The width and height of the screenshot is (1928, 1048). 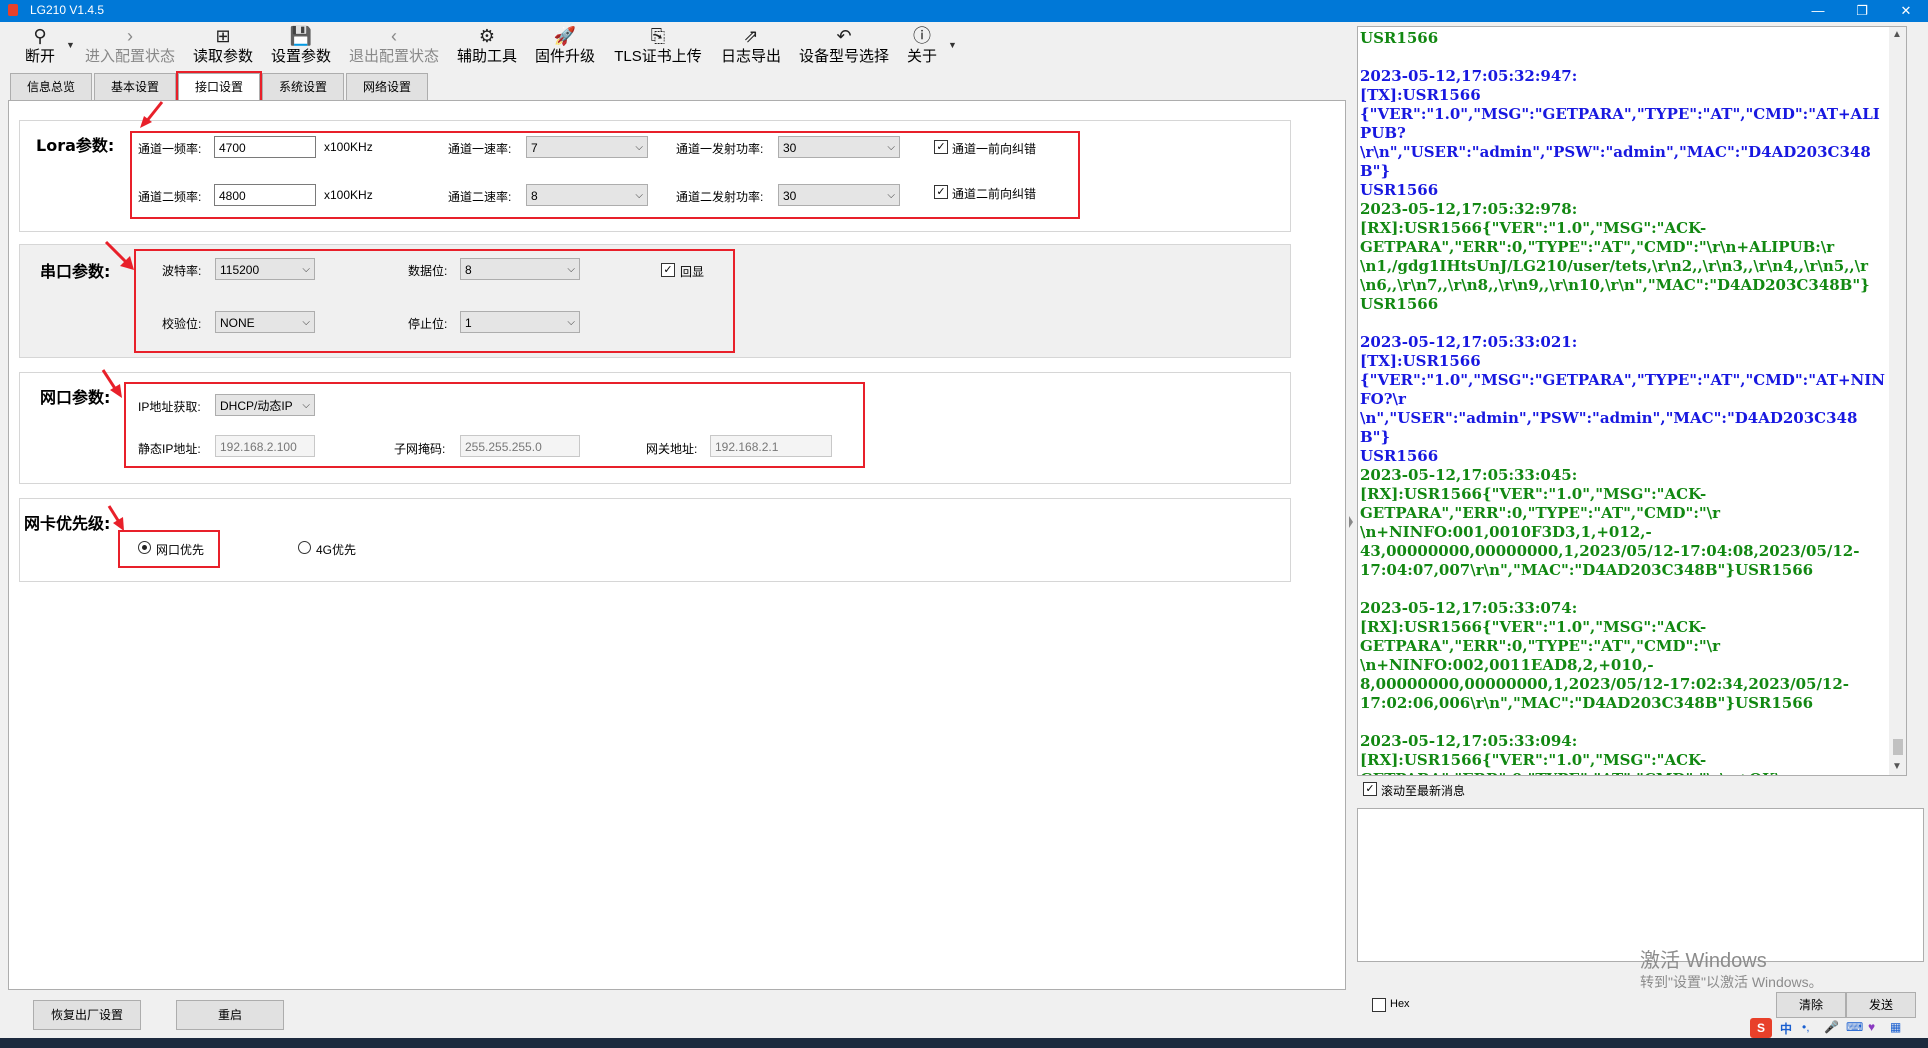 I want to click on exit-config-button: ‹ 退出配置状态, so click(x=394, y=46).